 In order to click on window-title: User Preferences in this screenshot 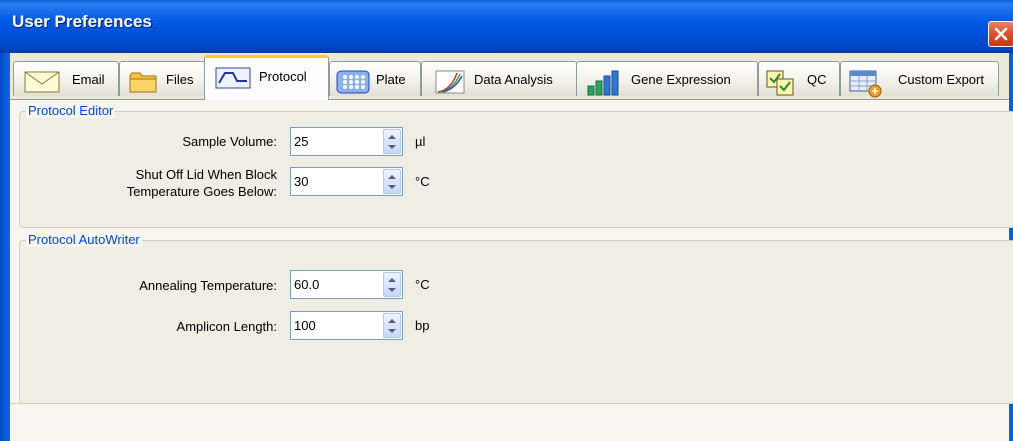, I will do `click(82, 21)`.